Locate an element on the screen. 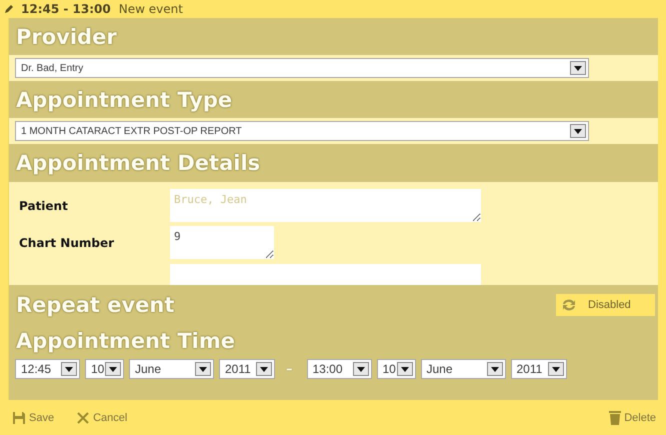 Image resolution: width=666 pixels, height=435 pixels. repeat-icon is located at coordinates (569, 305).